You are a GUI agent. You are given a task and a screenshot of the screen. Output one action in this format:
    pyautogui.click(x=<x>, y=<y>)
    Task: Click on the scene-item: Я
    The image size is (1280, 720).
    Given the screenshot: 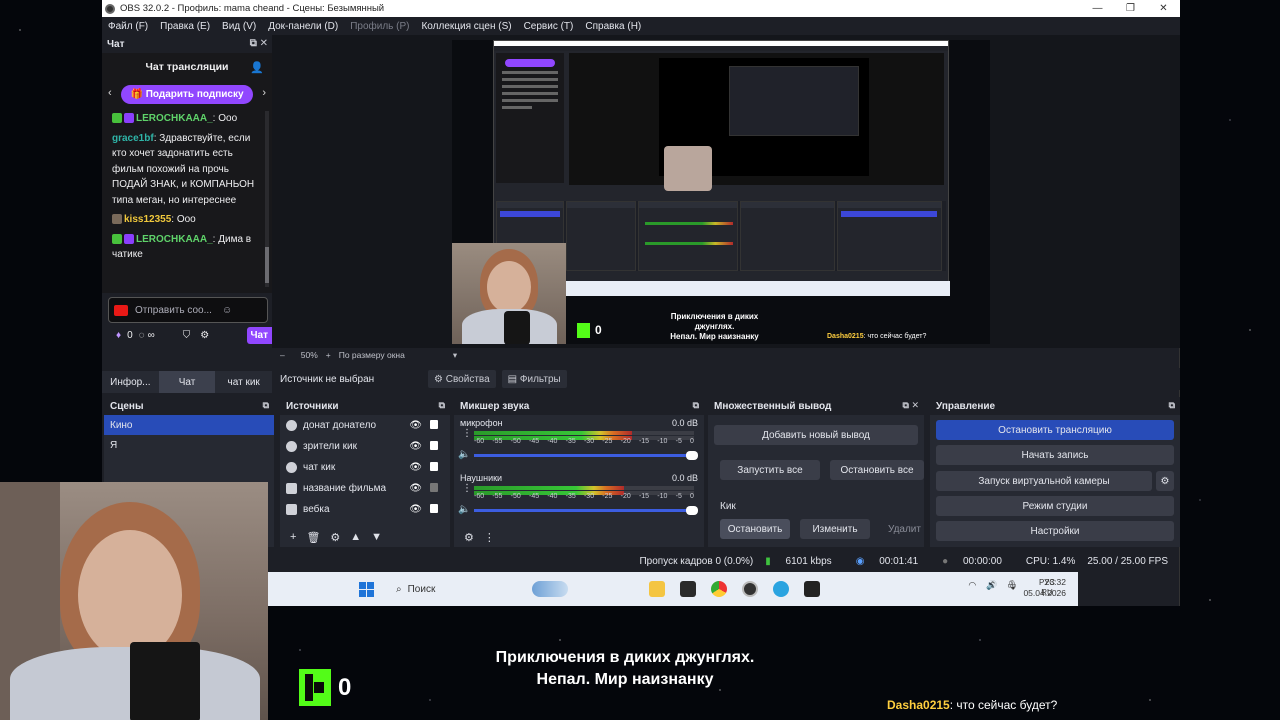 What is the action you would take?
    pyautogui.click(x=189, y=445)
    